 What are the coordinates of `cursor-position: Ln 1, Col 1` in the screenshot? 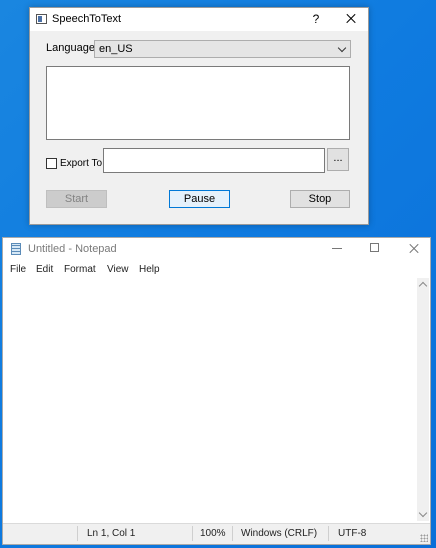 It's located at (111, 533).